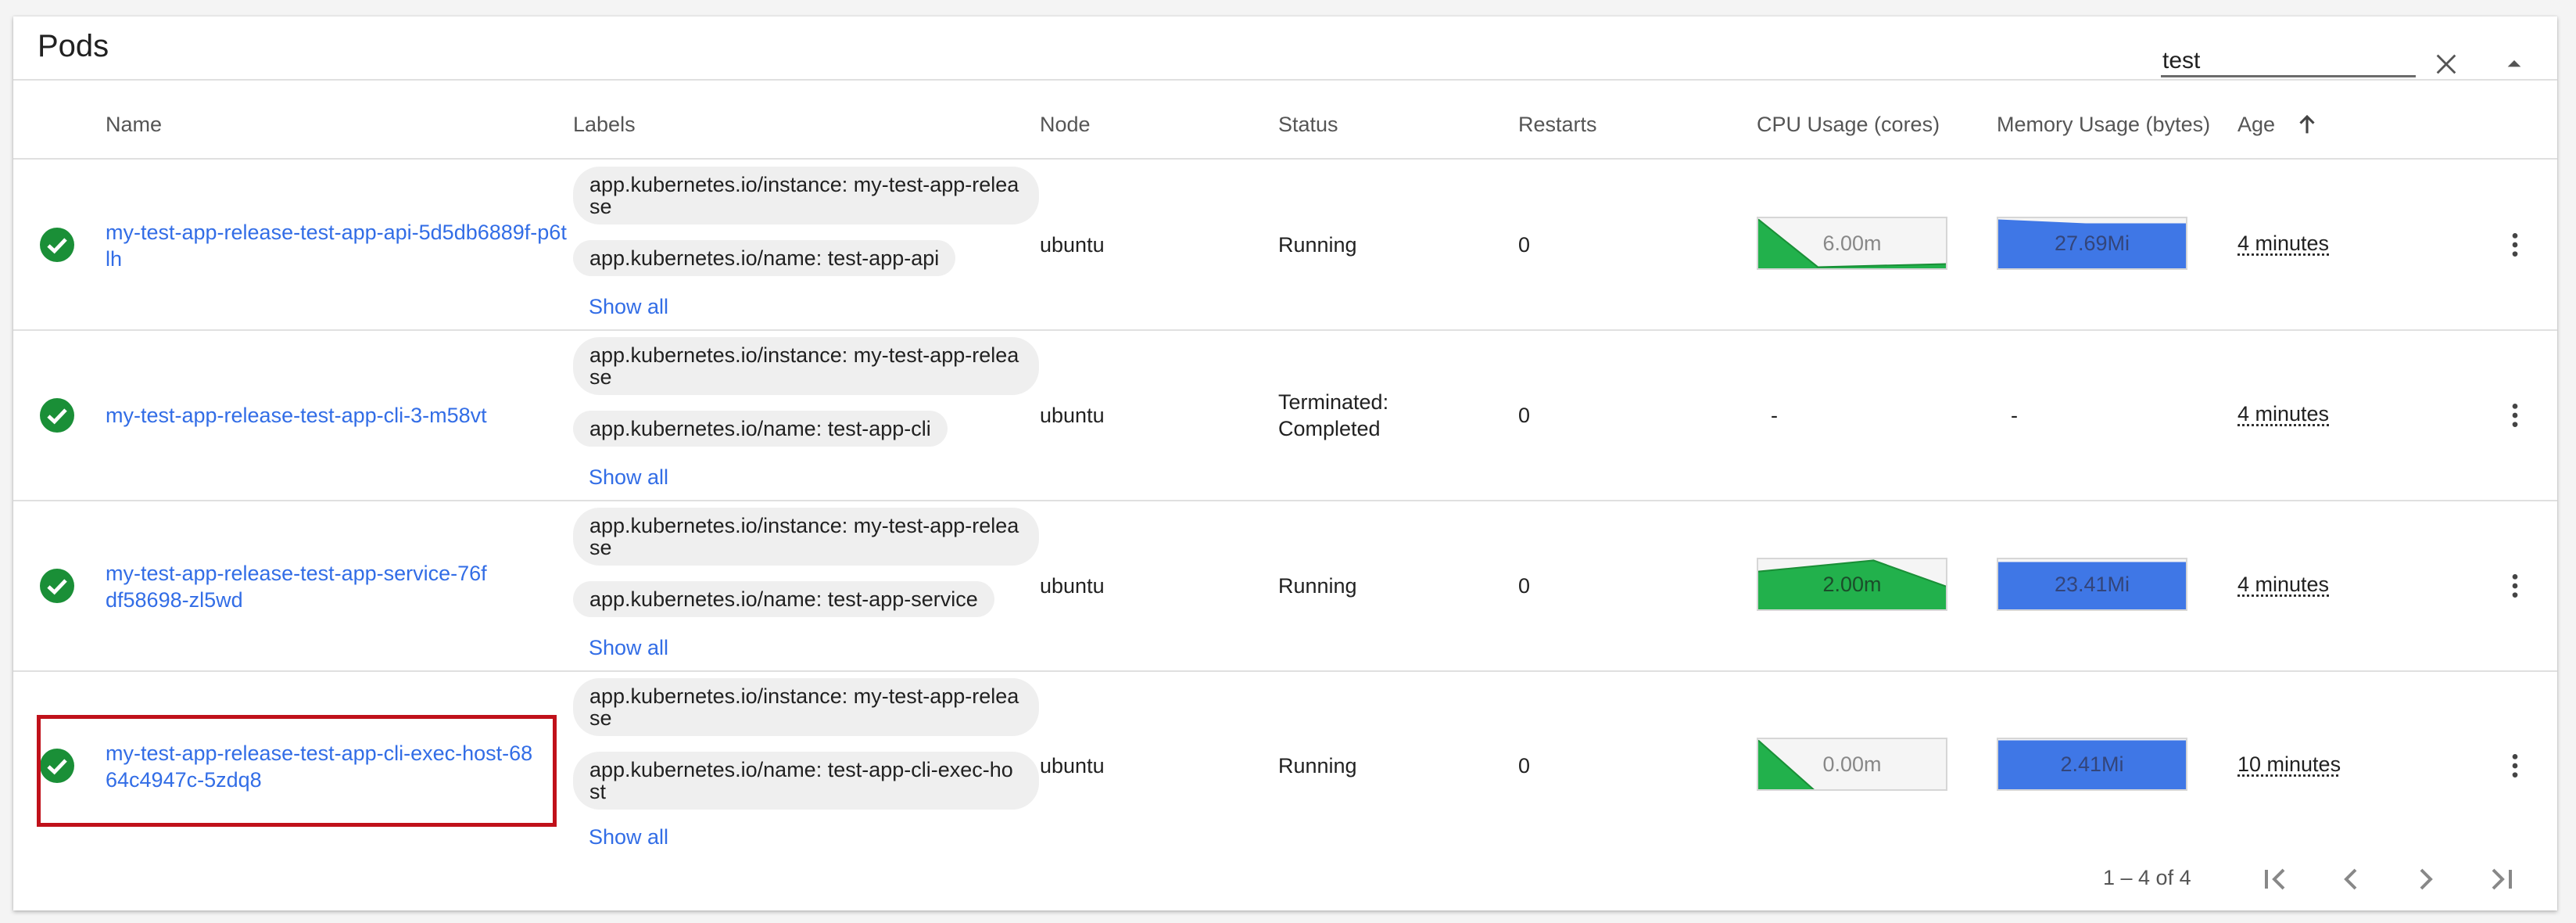  Describe the element at coordinates (2256, 125) in the screenshot. I see `column-header-age: Age` at that location.